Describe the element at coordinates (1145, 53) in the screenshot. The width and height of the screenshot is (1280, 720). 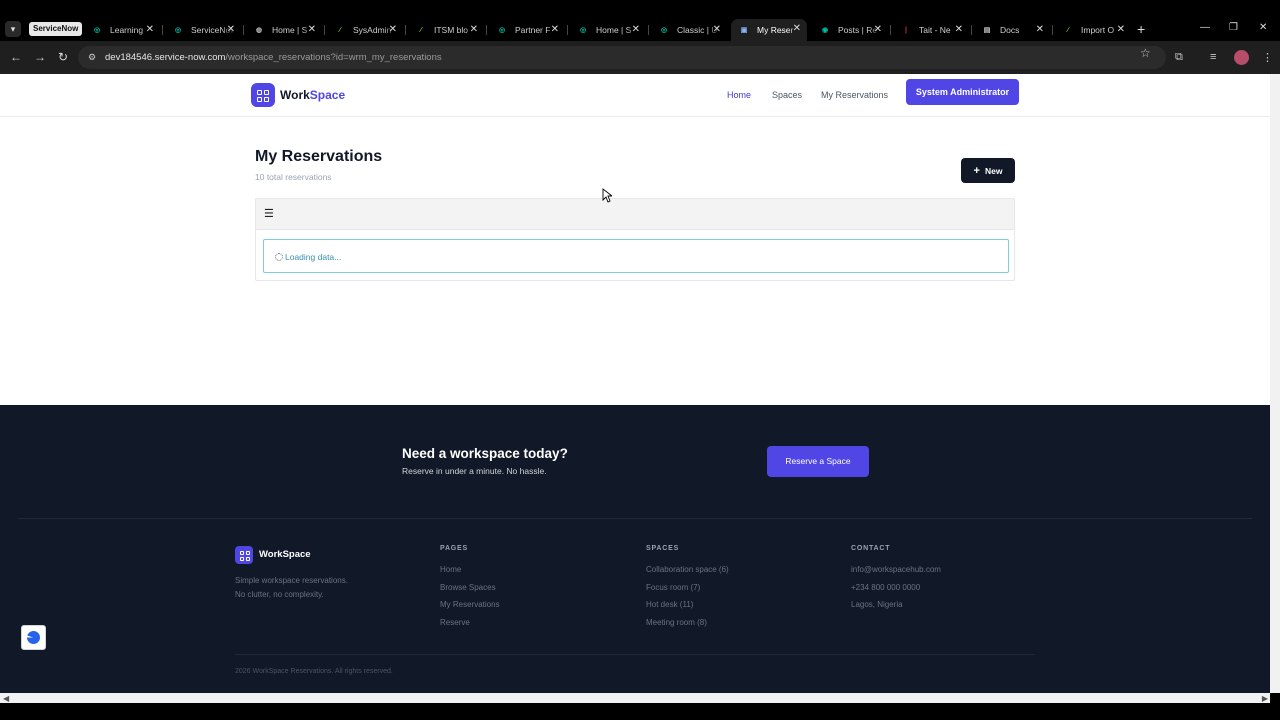
I see `bookmark-star-icon: ☆` at that location.